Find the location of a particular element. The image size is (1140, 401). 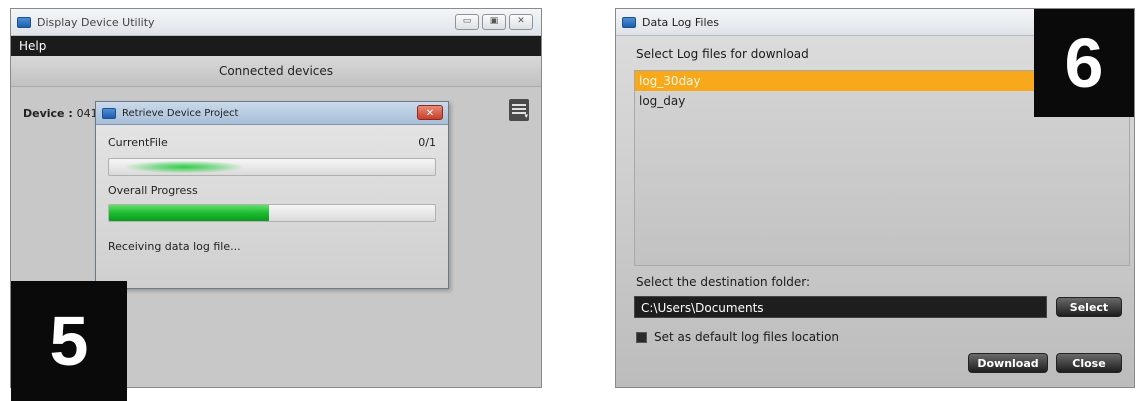

close-button: Close is located at coordinates (1089, 363).